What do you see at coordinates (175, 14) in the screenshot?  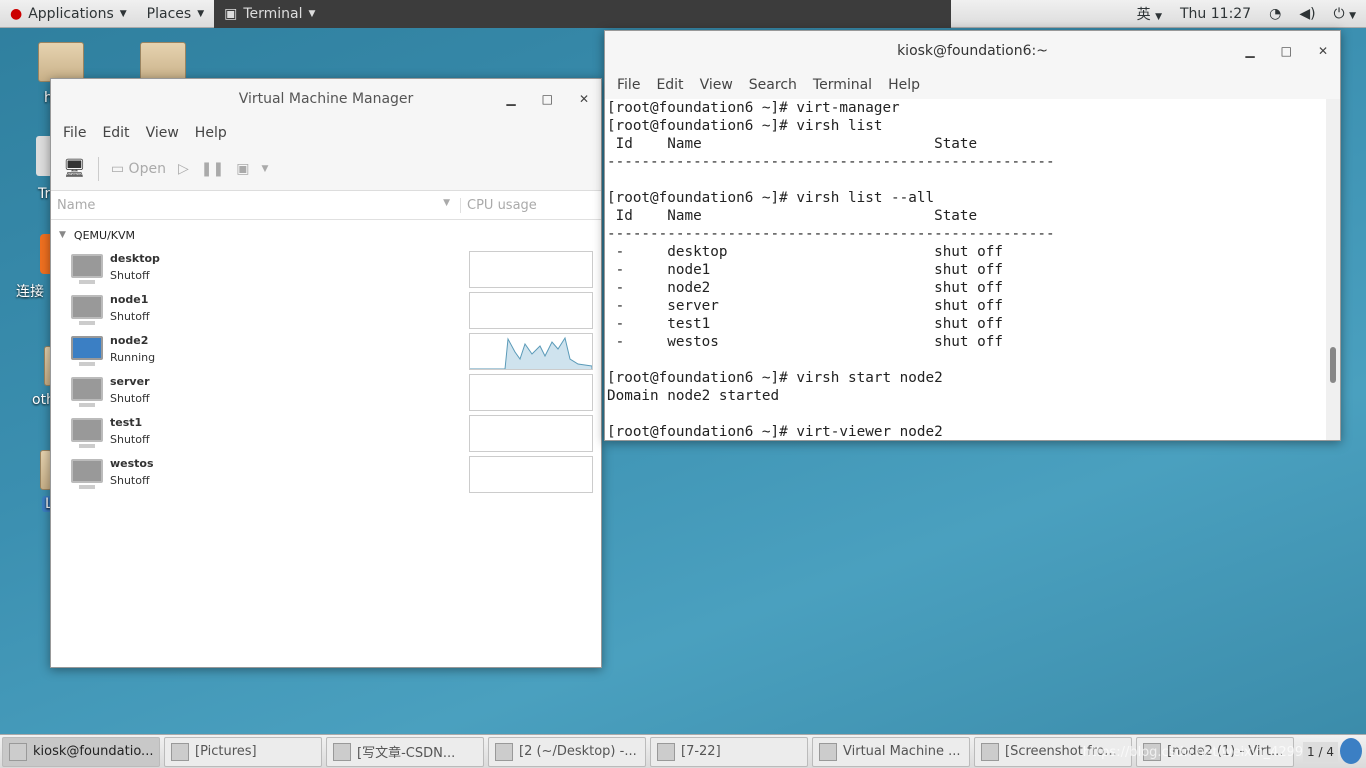 I see `places-menu: Places ▼` at bounding box center [175, 14].